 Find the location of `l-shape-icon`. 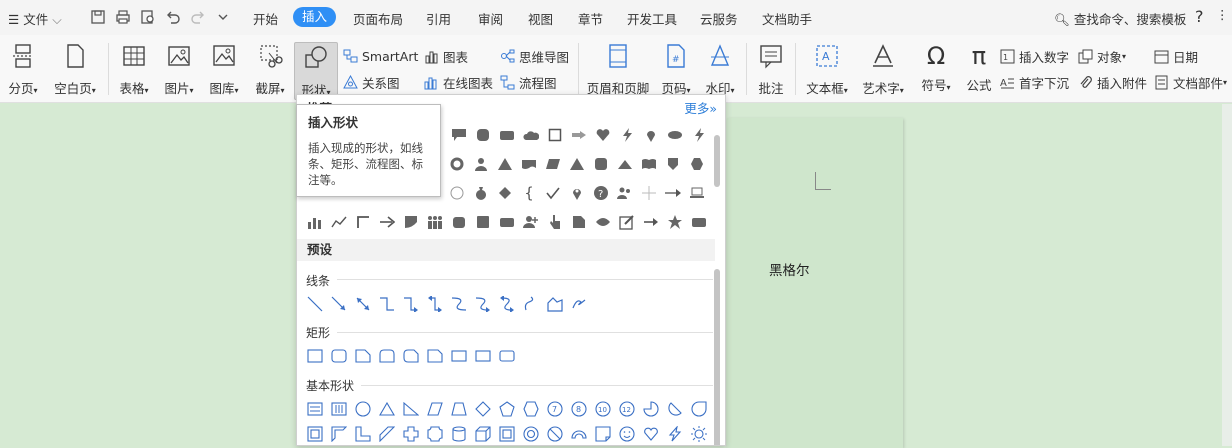

l-shape-icon is located at coordinates (363, 433).